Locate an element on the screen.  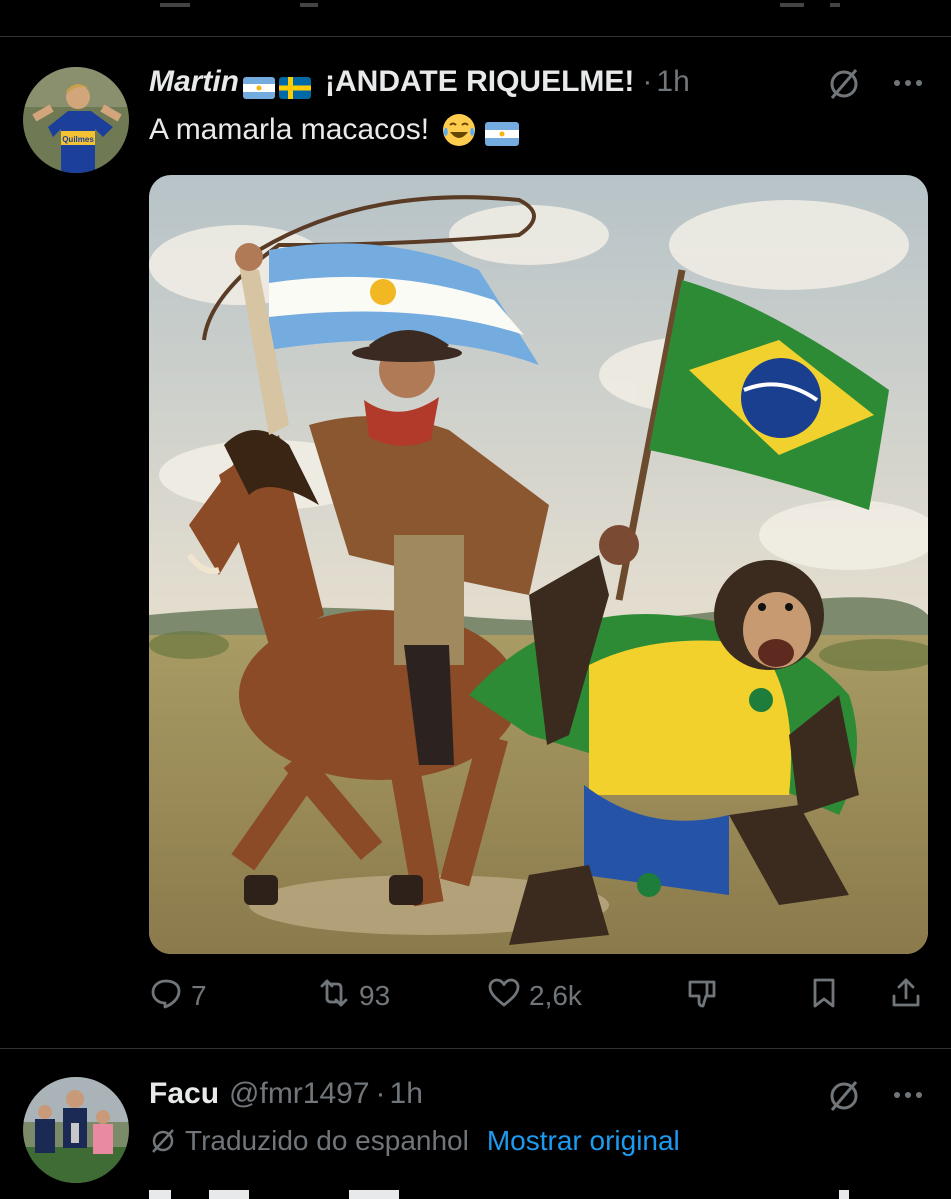
bookmark-button is located at coordinates (824, 996).